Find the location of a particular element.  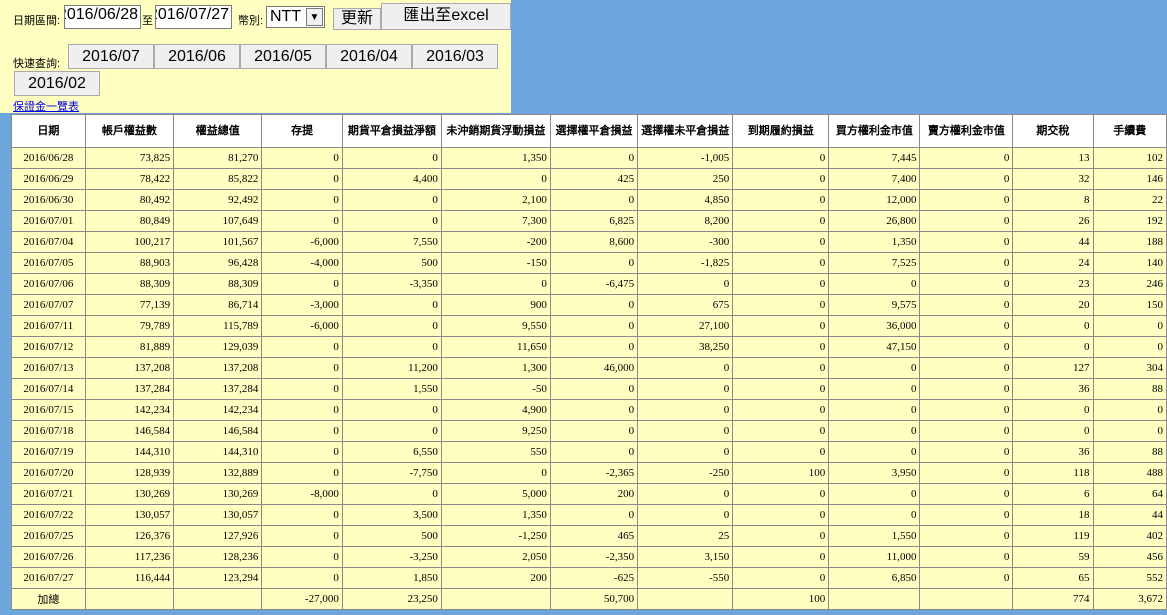

table-cell: 12,000 is located at coordinates (874, 200).